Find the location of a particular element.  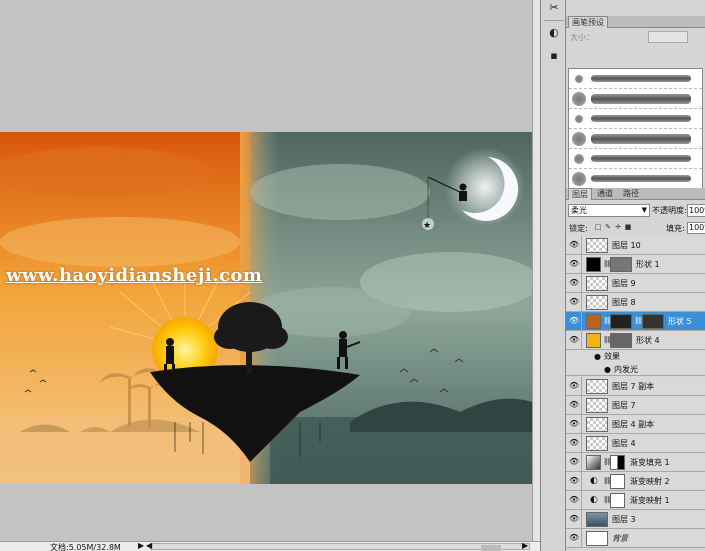

status-menu-arrow-icon: ▶ is located at coordinates (141, 545).